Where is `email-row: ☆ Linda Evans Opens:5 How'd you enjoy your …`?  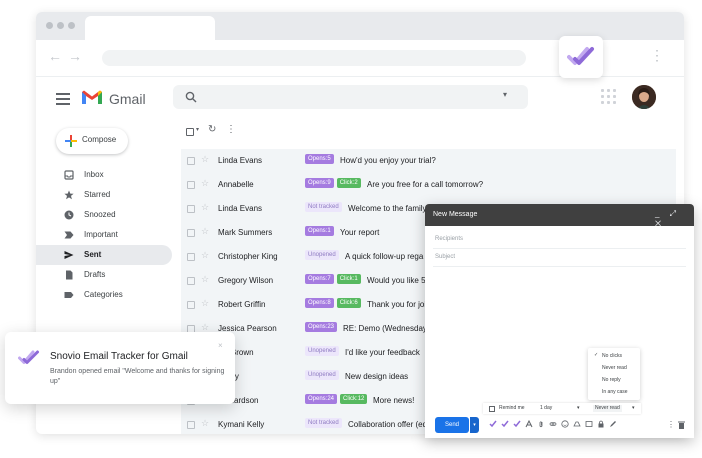 email-row: ☆ Linda Evans Opens:5 How'd you enjoy your … is located at coordinates (428, 161).